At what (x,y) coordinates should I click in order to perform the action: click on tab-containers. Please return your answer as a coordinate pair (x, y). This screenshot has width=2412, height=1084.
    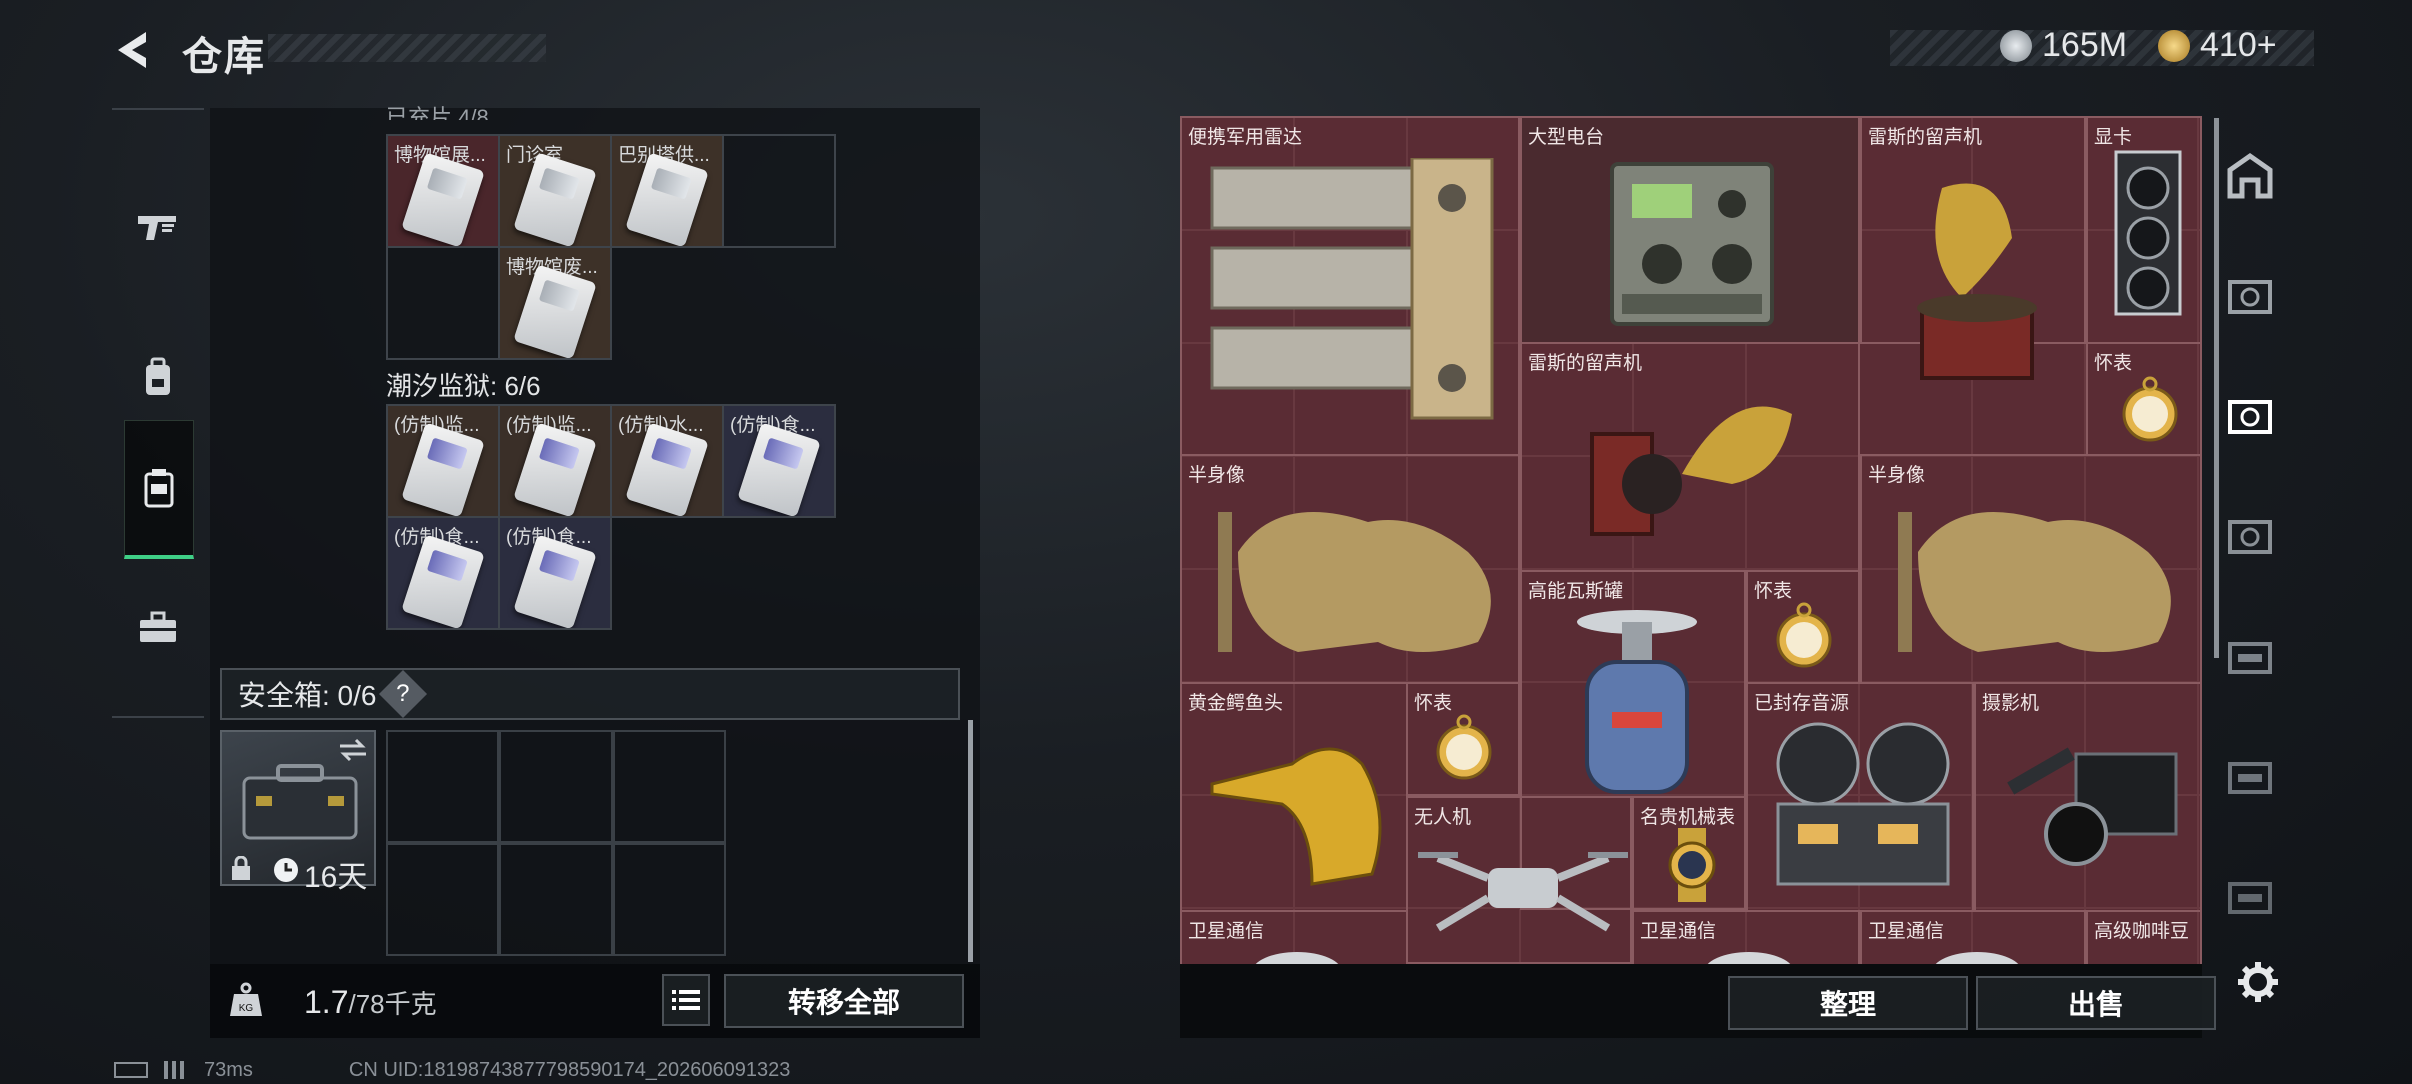
    Looking at the image, I should click on (159, 489).